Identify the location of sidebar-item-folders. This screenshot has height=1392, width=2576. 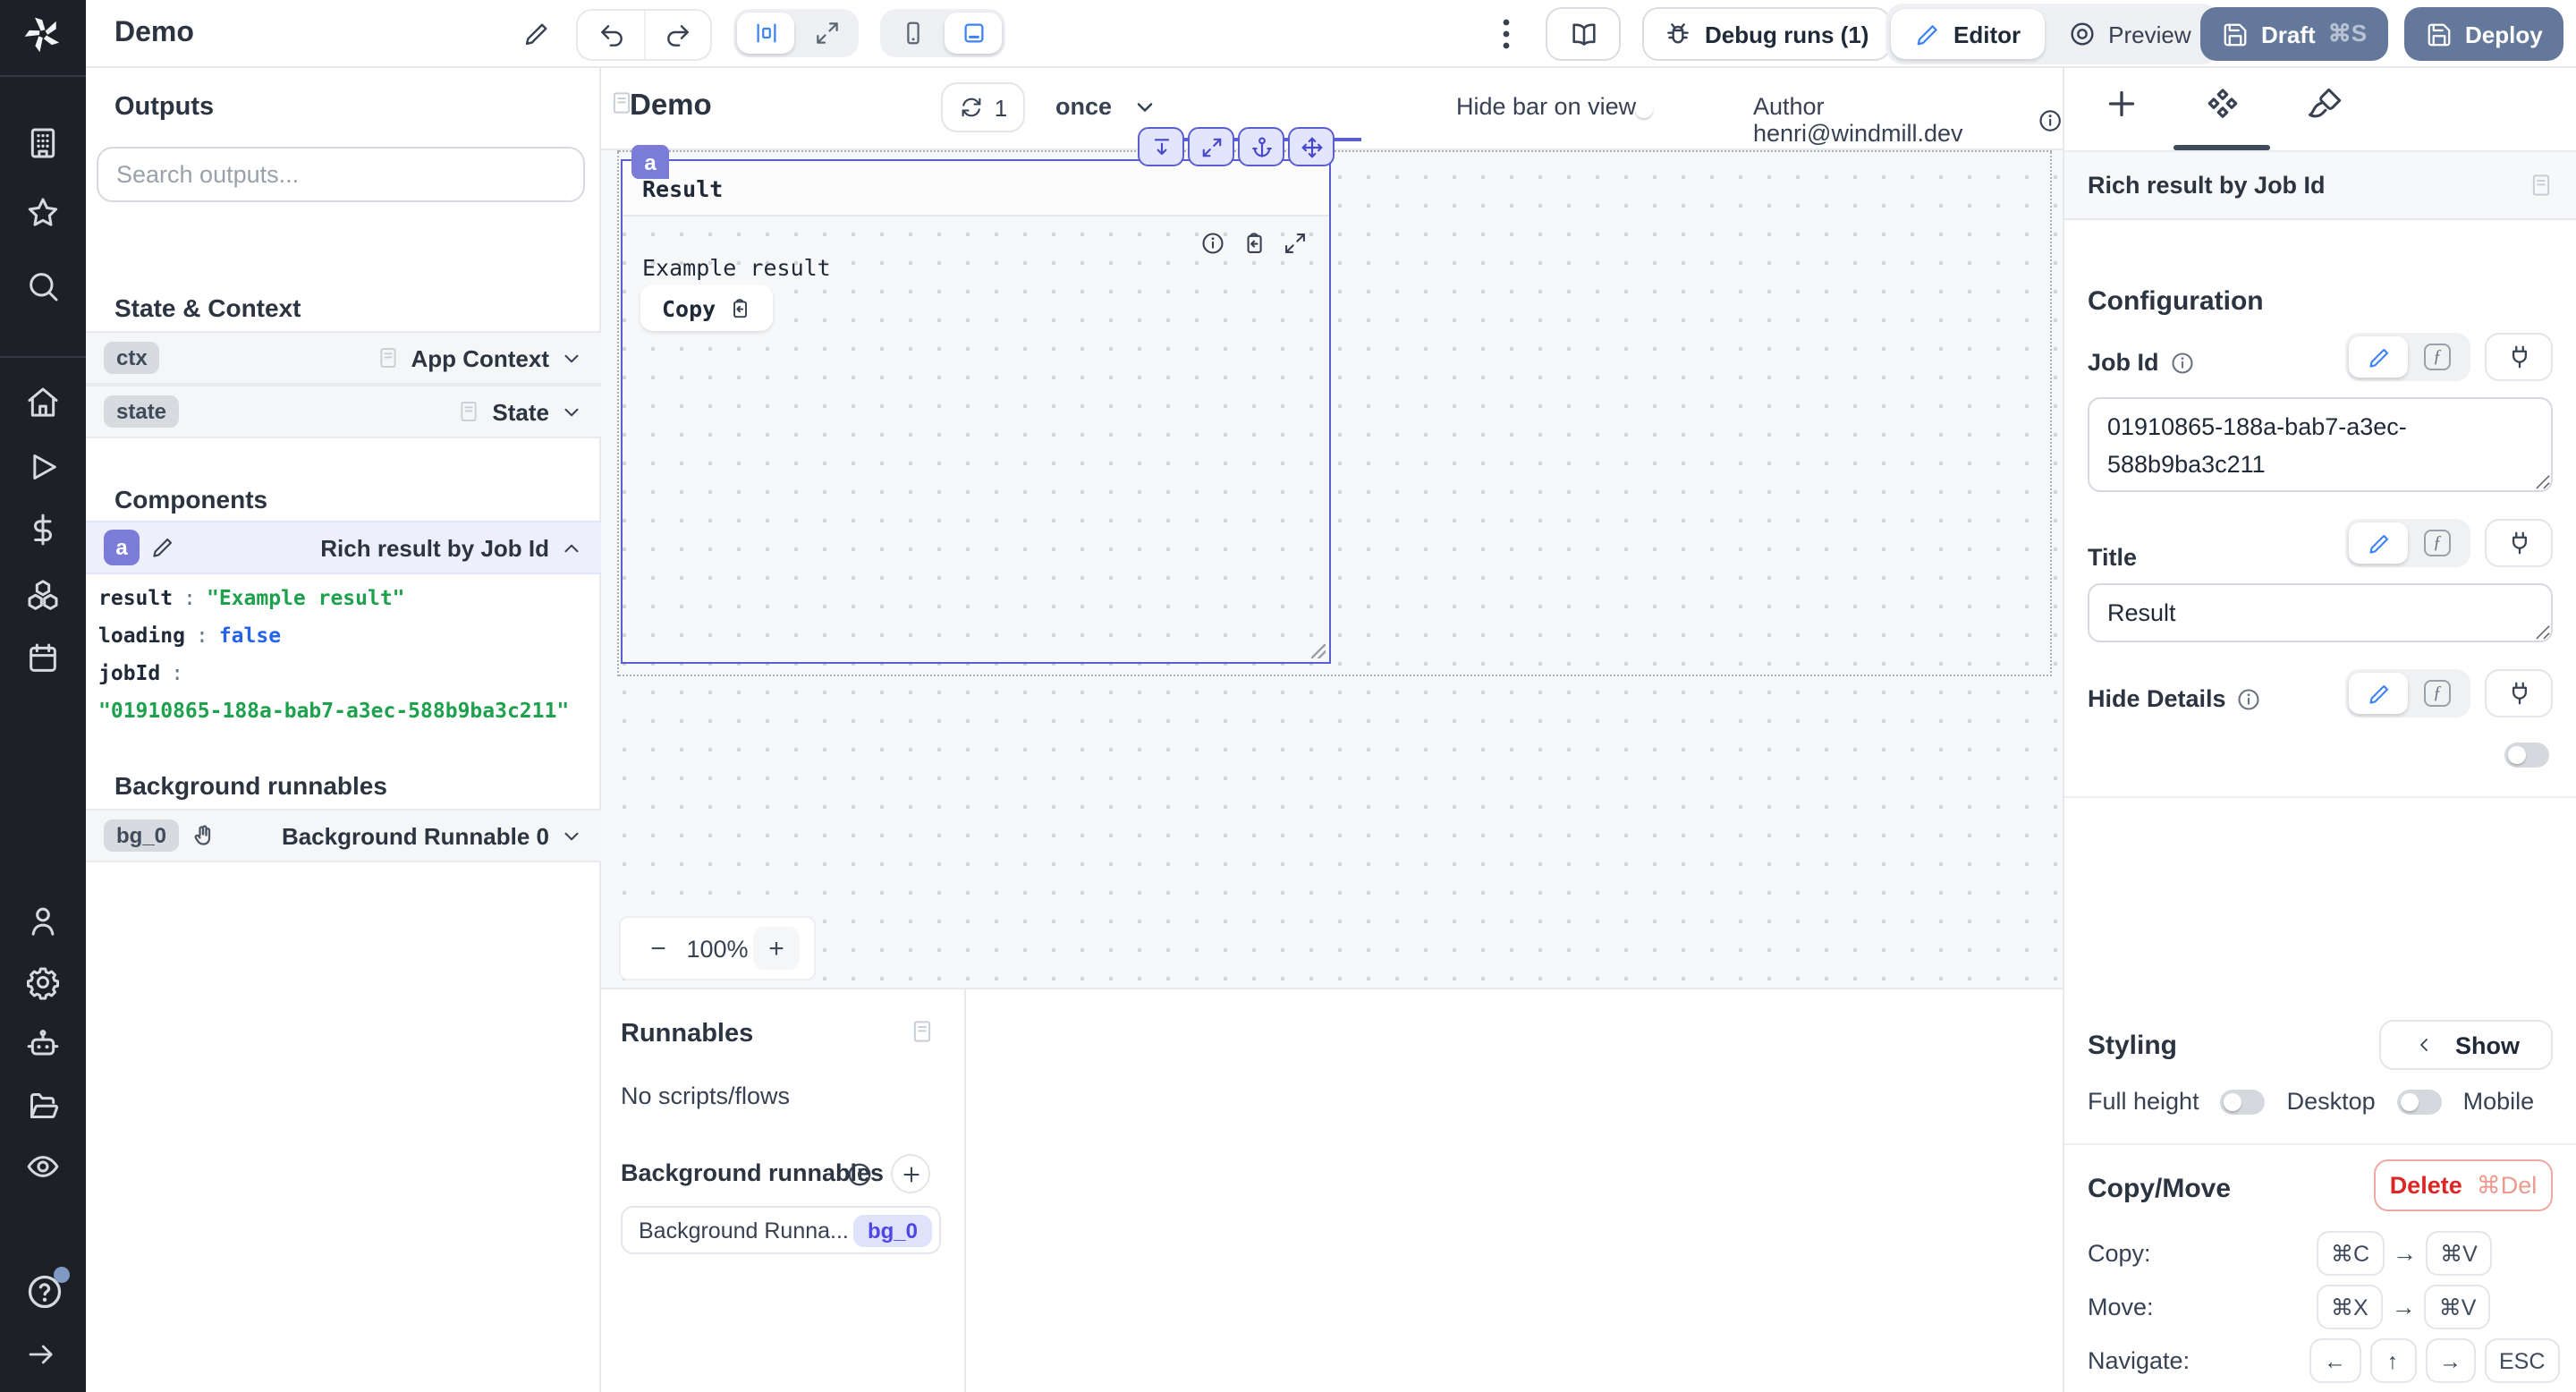
(43, 1106).